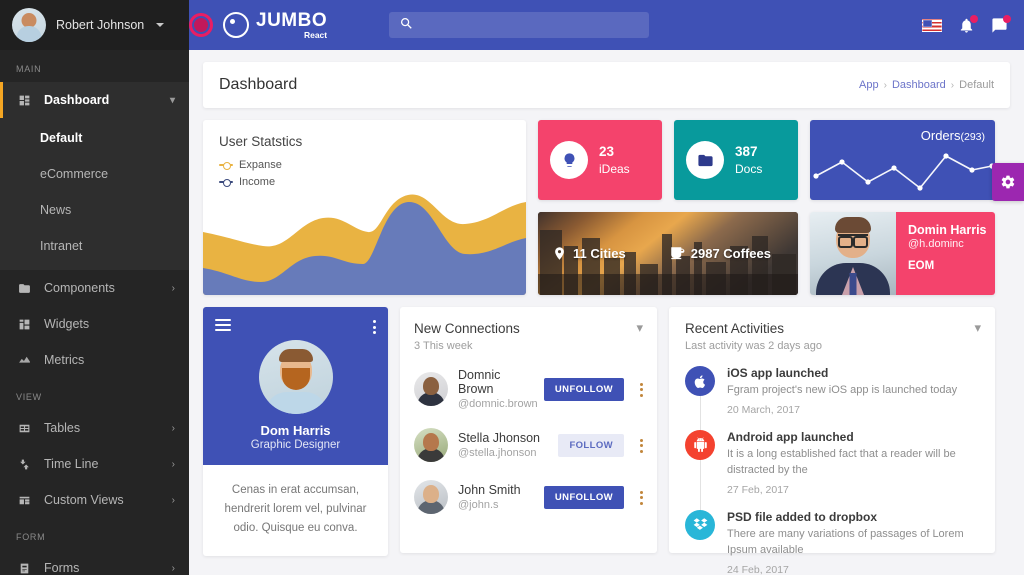  What do you see at coordinates (24, 324) in the screenshot?
I see `widgets-icon` at bounding box center [24, 324].